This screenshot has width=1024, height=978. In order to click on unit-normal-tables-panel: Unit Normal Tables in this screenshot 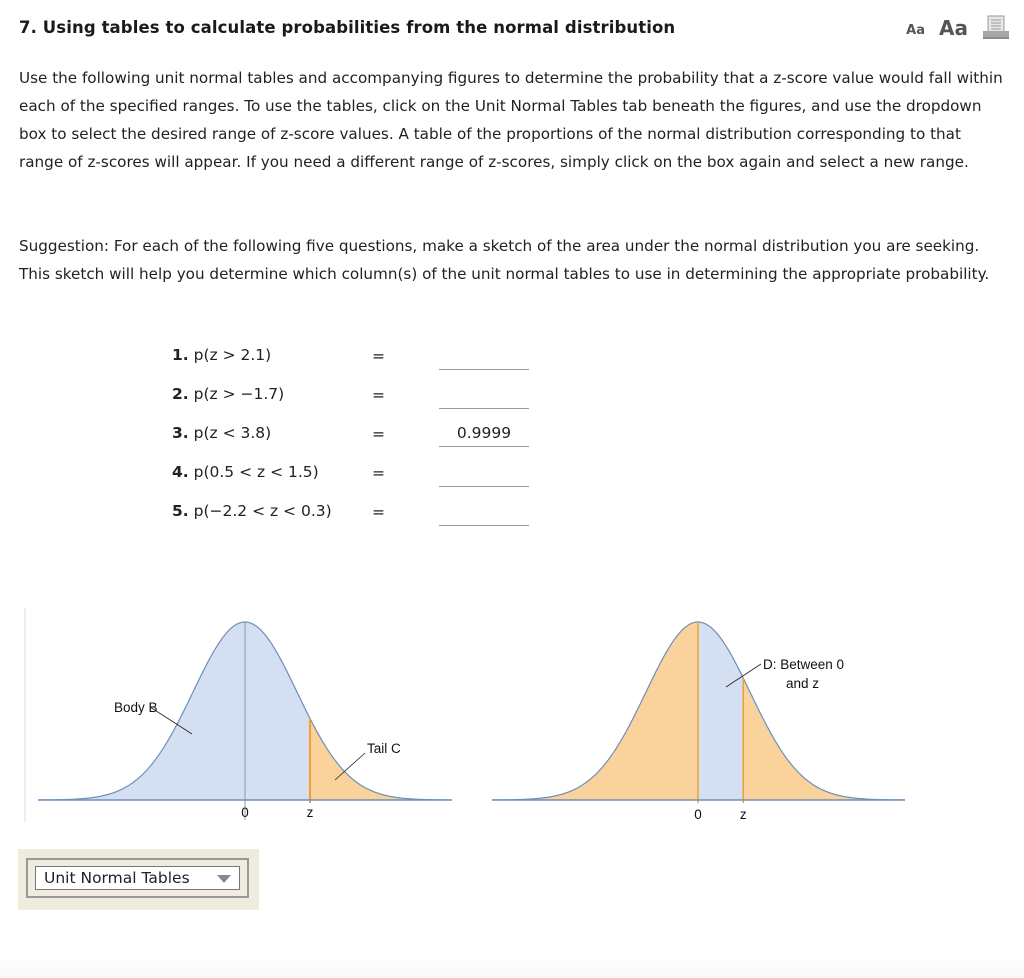, I will do `click(138, 879)`.